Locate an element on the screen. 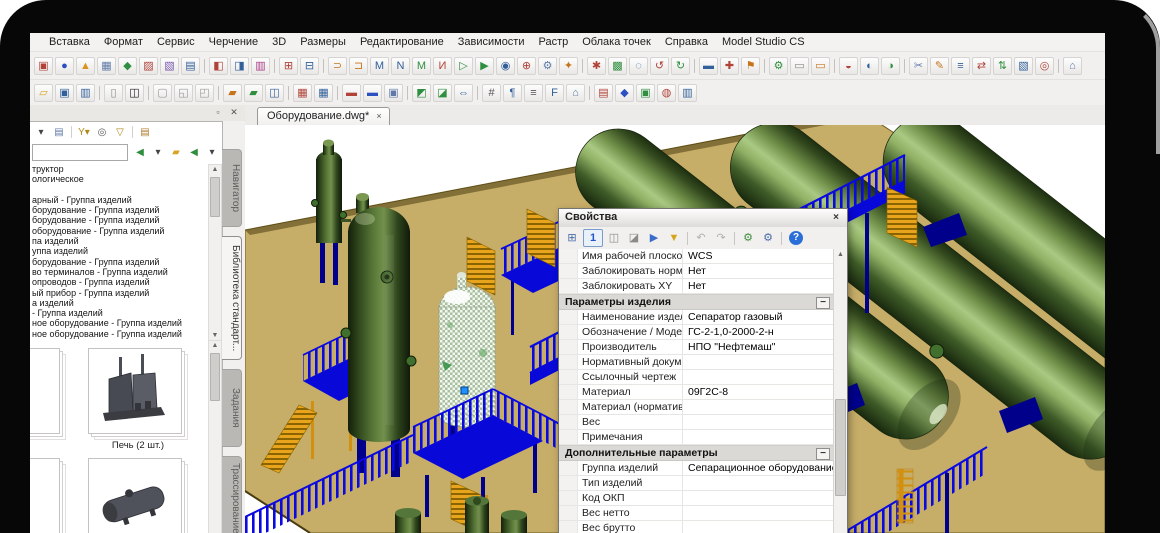 This screenshot has height=533, width=1160. settings-a-icon: ⚙ is located at coordinates (748, 238).